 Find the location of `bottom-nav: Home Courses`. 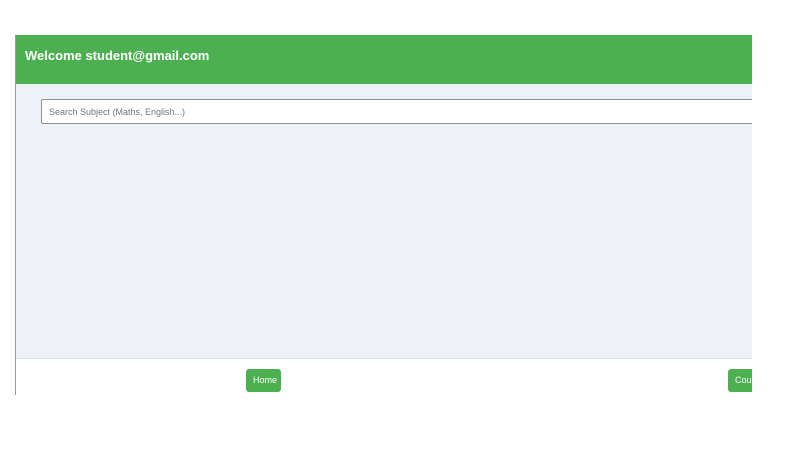

bottom-nav: Home Courses is located at coordinates (384, 376).